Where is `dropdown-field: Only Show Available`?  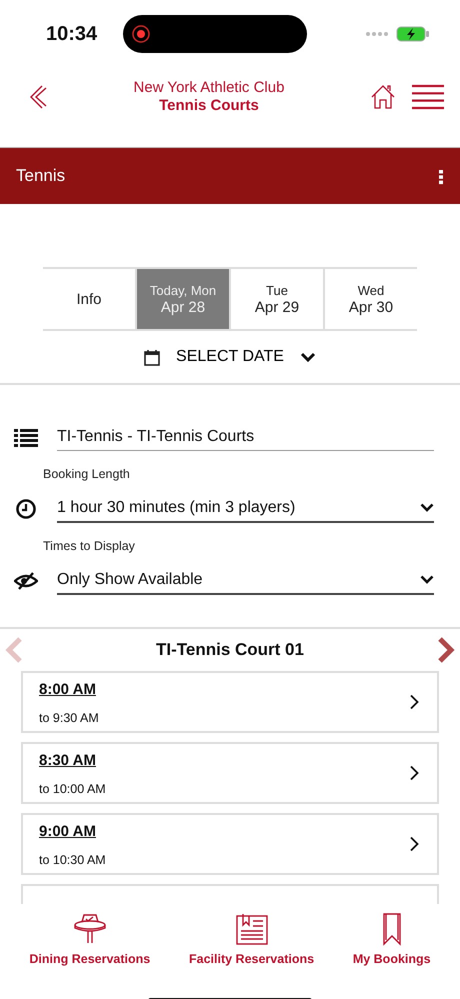 dropdown-field: Only Show Available is located at coordinates (245, 581).